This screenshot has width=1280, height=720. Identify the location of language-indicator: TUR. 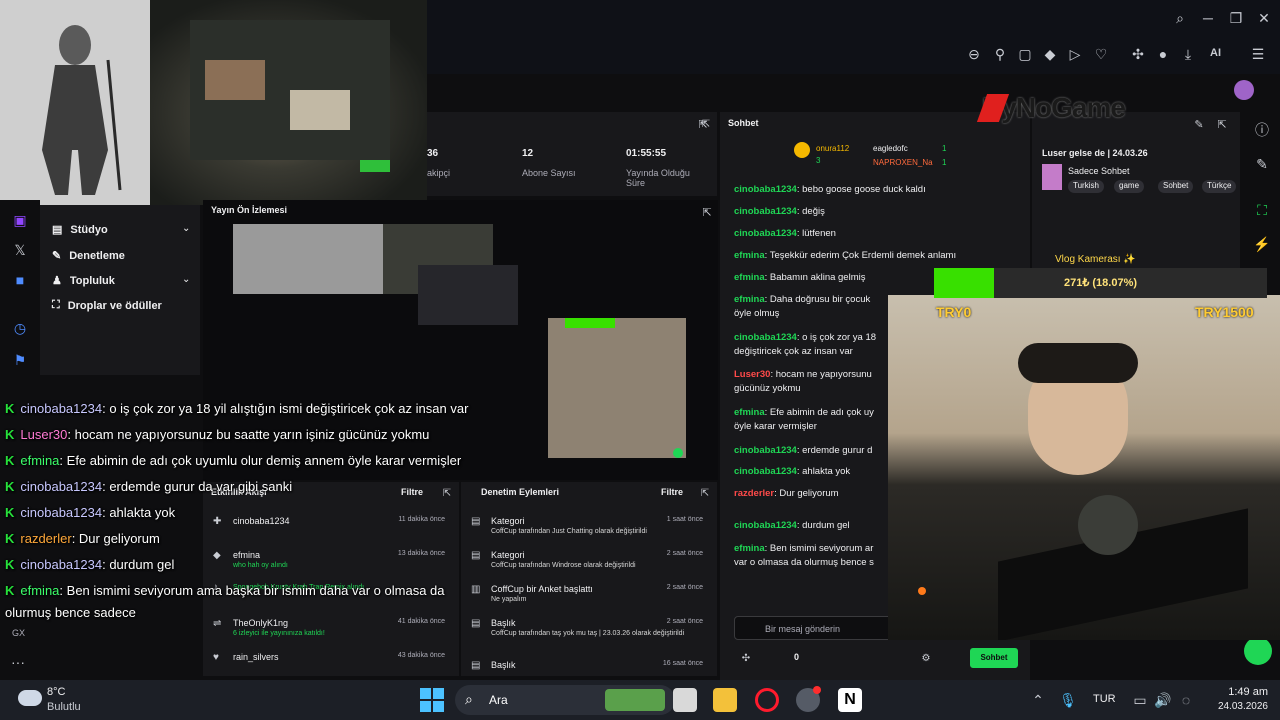
(1104, 699).